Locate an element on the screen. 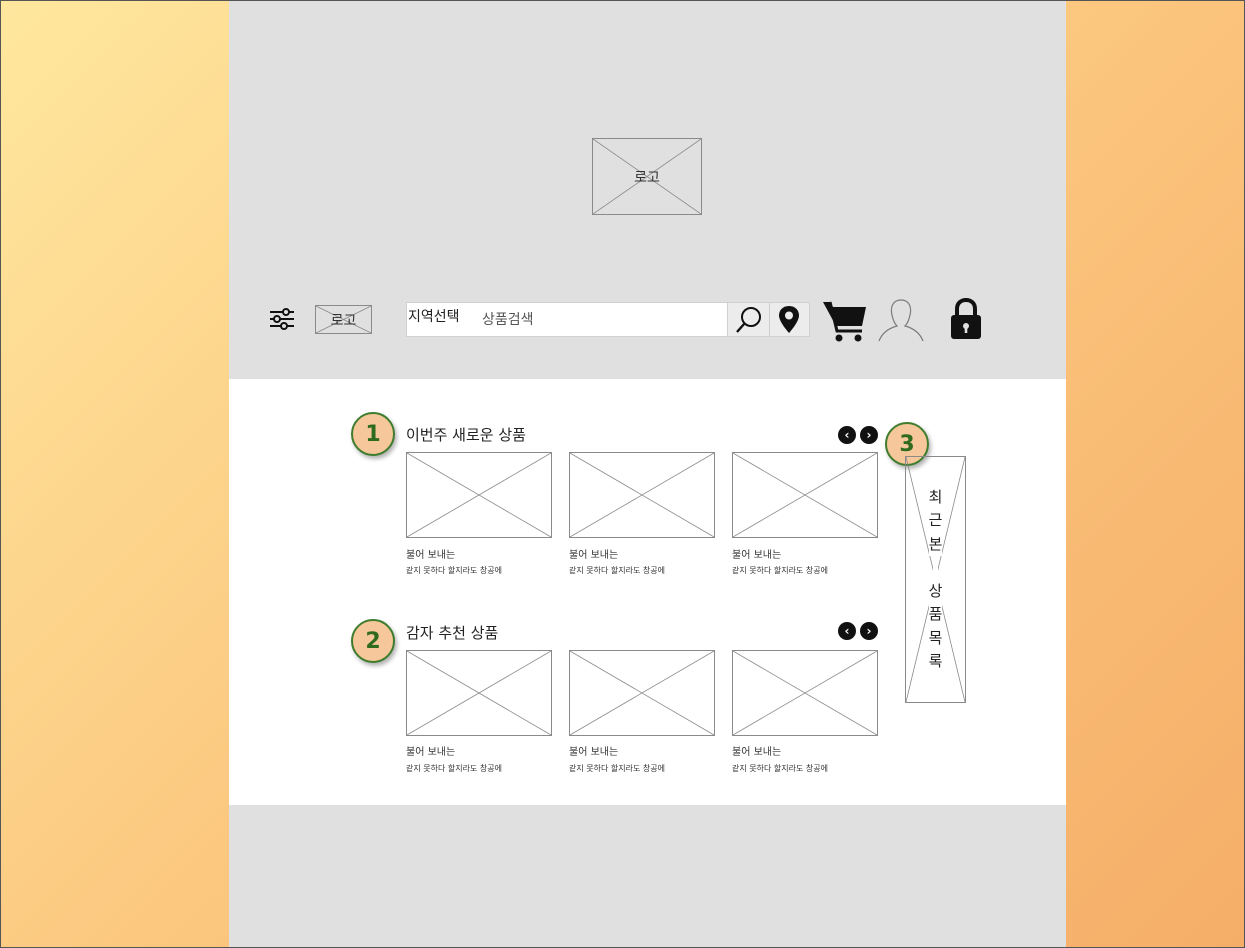 Image resolution: width=1245 pixels, height=948 pixels. callout-badge-2: 2 is located at coordinates (373, 641).